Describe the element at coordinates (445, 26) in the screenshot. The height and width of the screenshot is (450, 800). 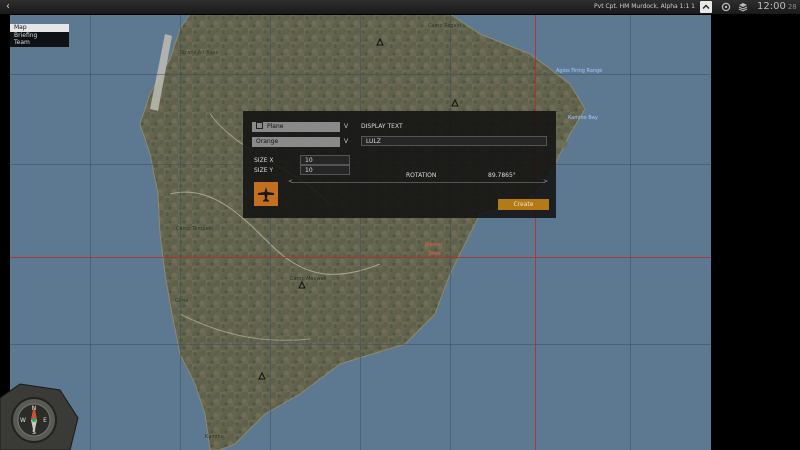
I see `map-label-north: Camp Rogain` at that location.